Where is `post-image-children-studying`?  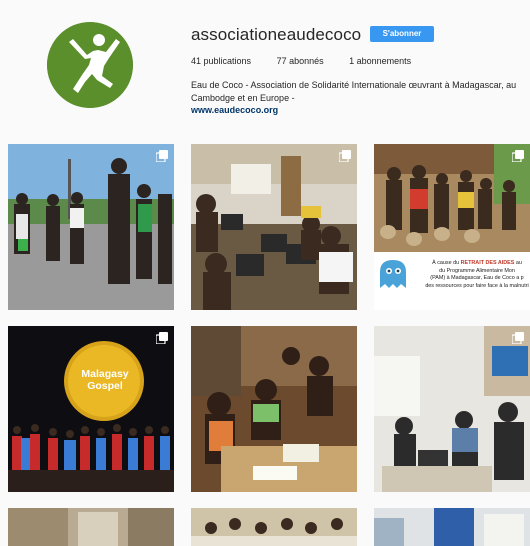
post-image-children-studying is located at coordinates (274, 409).